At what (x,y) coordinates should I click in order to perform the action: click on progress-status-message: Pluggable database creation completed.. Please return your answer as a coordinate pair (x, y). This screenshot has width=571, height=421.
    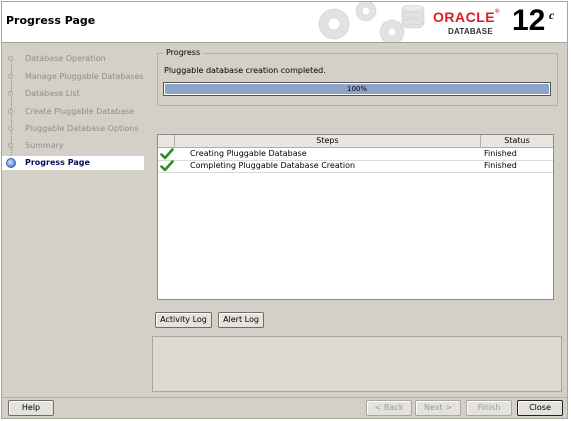
    Looking at the image, I should click on (245, 70).